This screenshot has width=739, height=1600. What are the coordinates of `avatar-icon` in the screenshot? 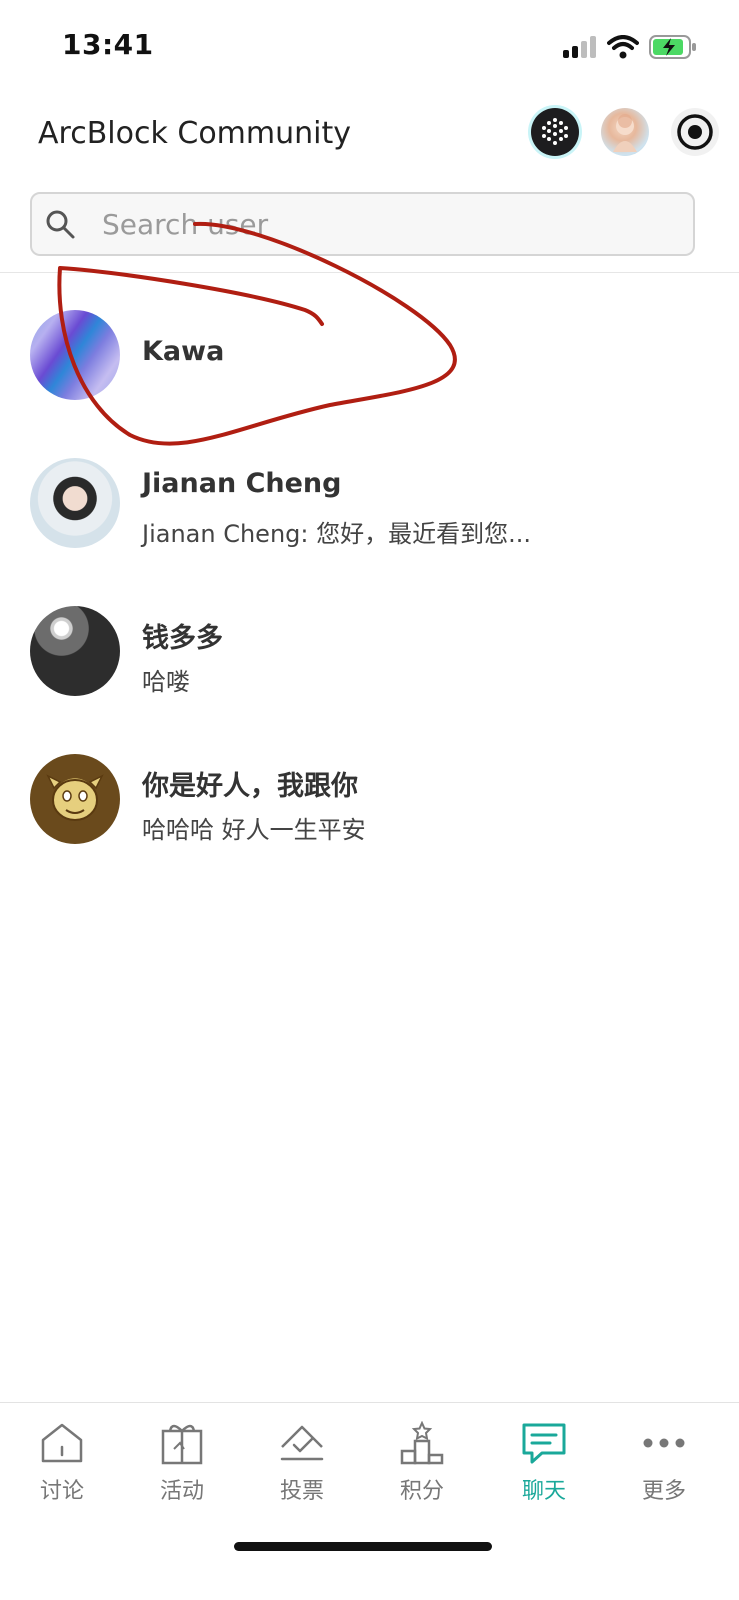 It's located at (625, 133).